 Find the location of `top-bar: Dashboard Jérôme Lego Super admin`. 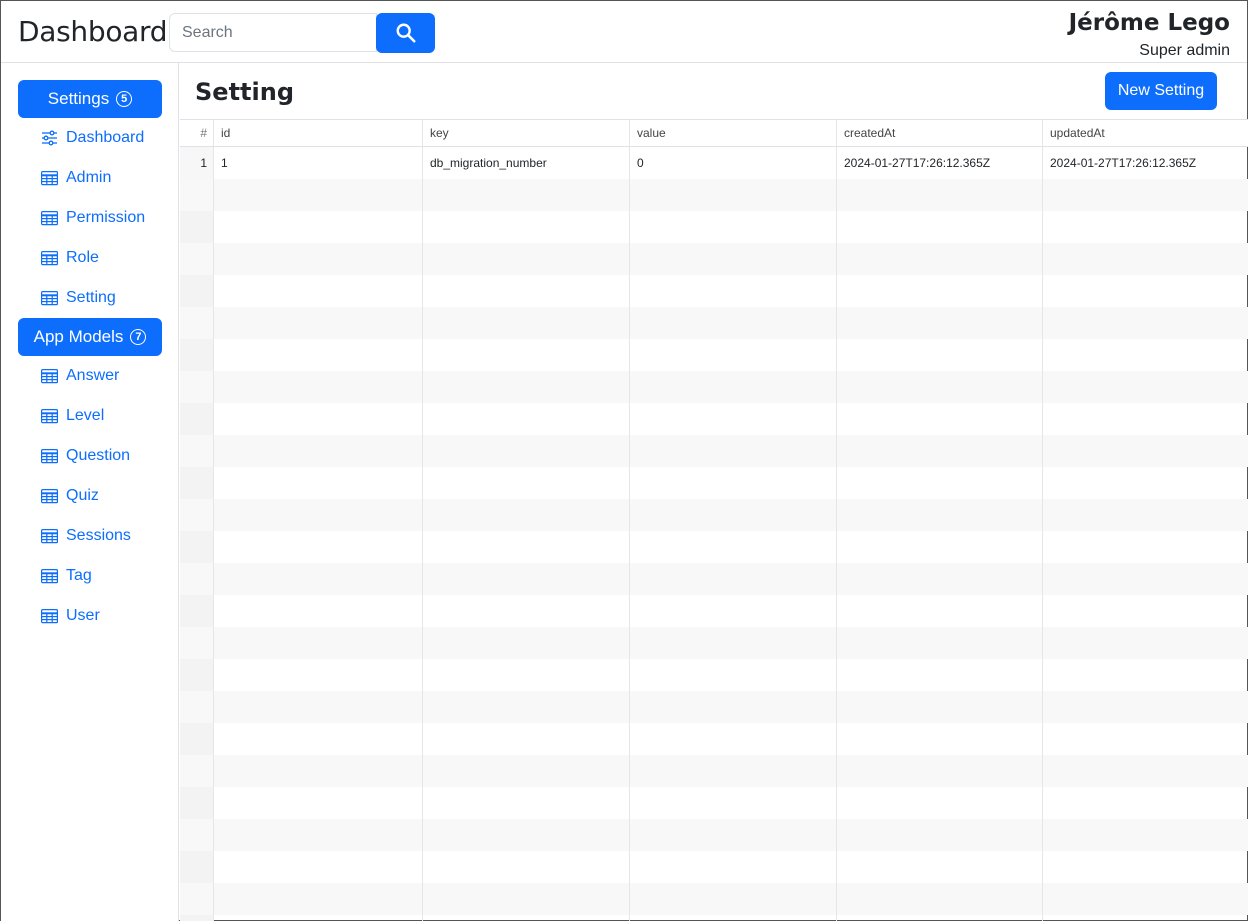

top-bar: Dashboard Jérôme Lego Super admin is located at coordinates (624, 32).